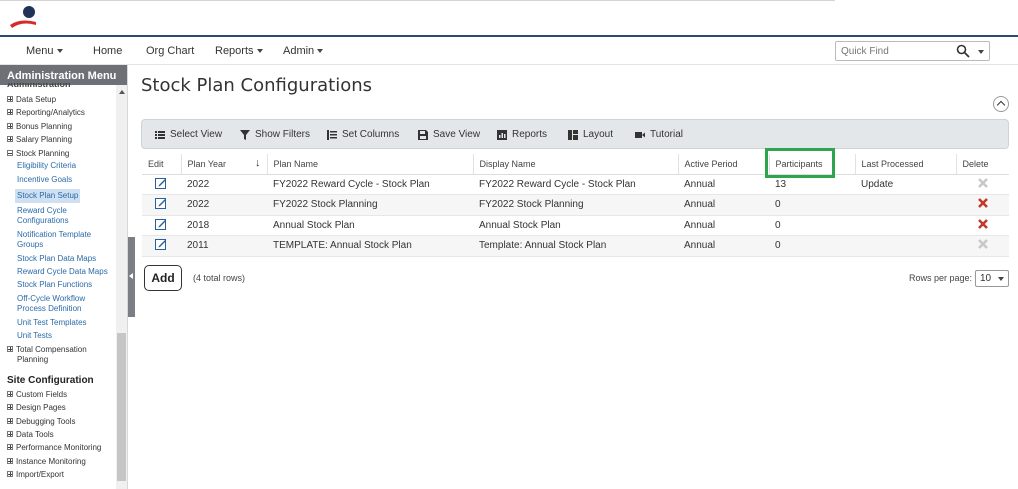  What do you see at coordinates (62, 272) in the screenshot?
I see `sidebar-link-reward-cycle-data-maps: Reward Cycle Data Maps` at bounding box center [62, 272].